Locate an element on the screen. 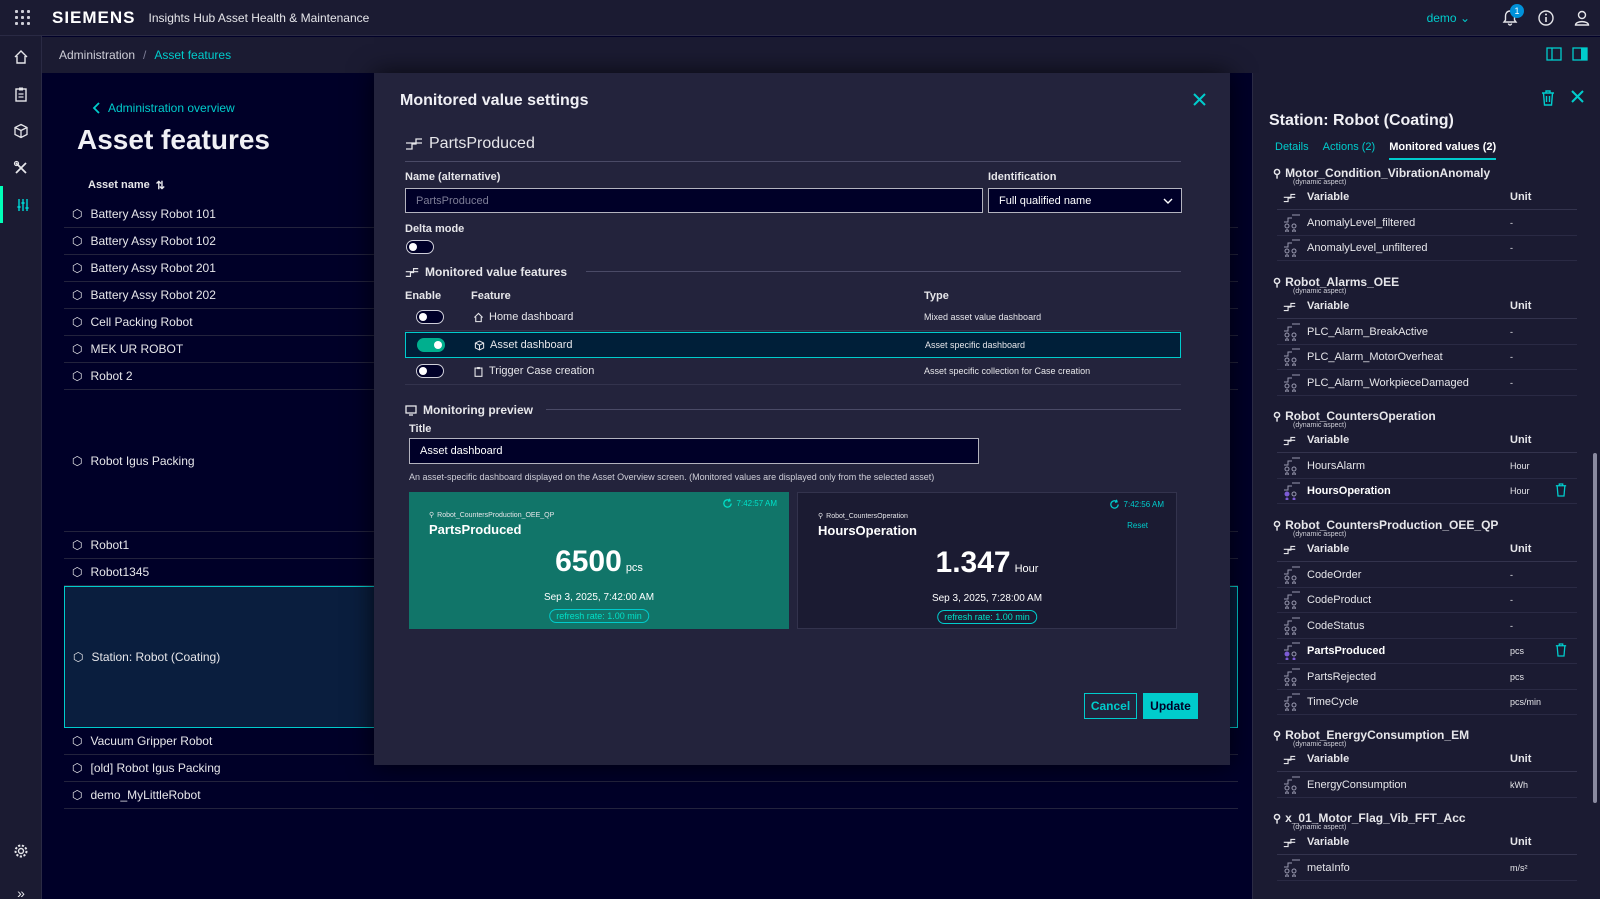 This screenshot has height=899, width=1600. variable-row: metaInfo m/s² is located at coordinates (1427, 868).